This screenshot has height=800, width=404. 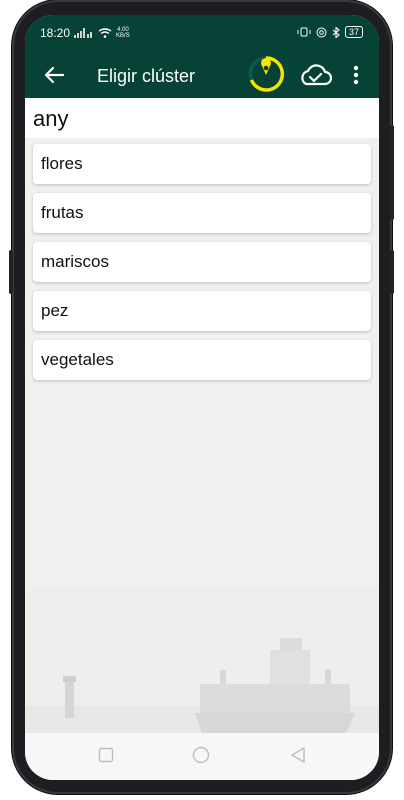 I want to click on battery-indicator: 37, so click(x=353, y=32).